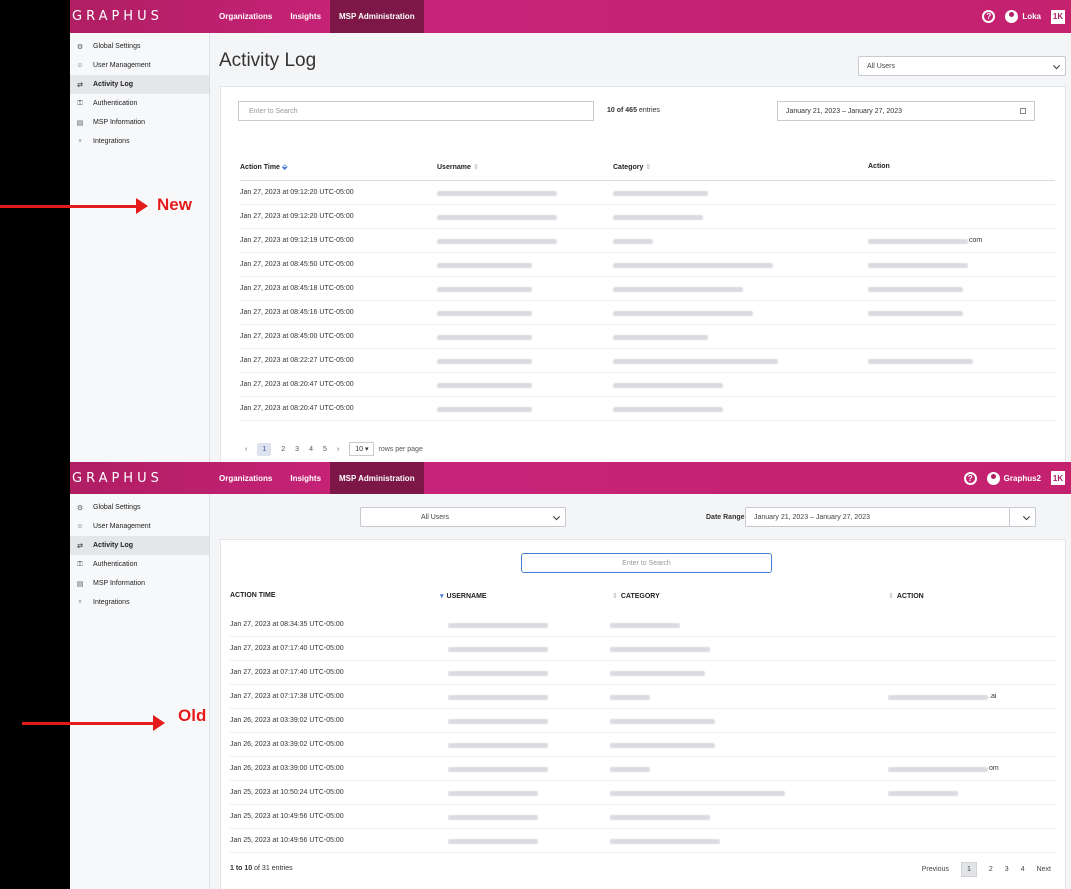 The width and height of the screenshot is (1071, 889). What do you see at coordinates (1044, 869) in the screenshot?
I see `next-page-button: Next` at bounding box center [1044, 869].